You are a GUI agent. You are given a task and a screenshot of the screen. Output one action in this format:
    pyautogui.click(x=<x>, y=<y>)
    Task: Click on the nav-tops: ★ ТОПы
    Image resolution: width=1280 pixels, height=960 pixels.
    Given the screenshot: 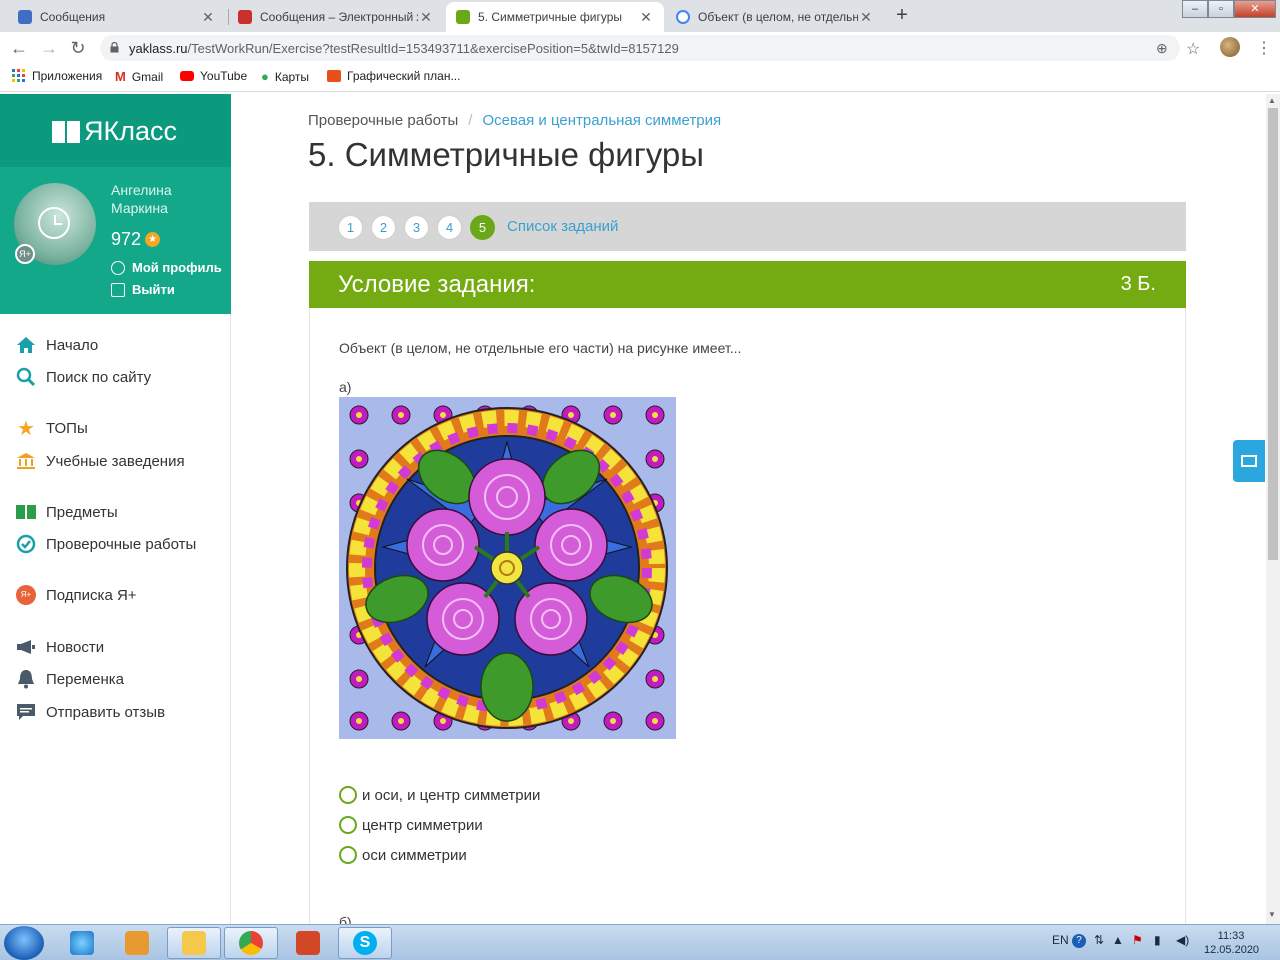 What is the action you would take?
    pyautogui.click(x=52, y=428)
    